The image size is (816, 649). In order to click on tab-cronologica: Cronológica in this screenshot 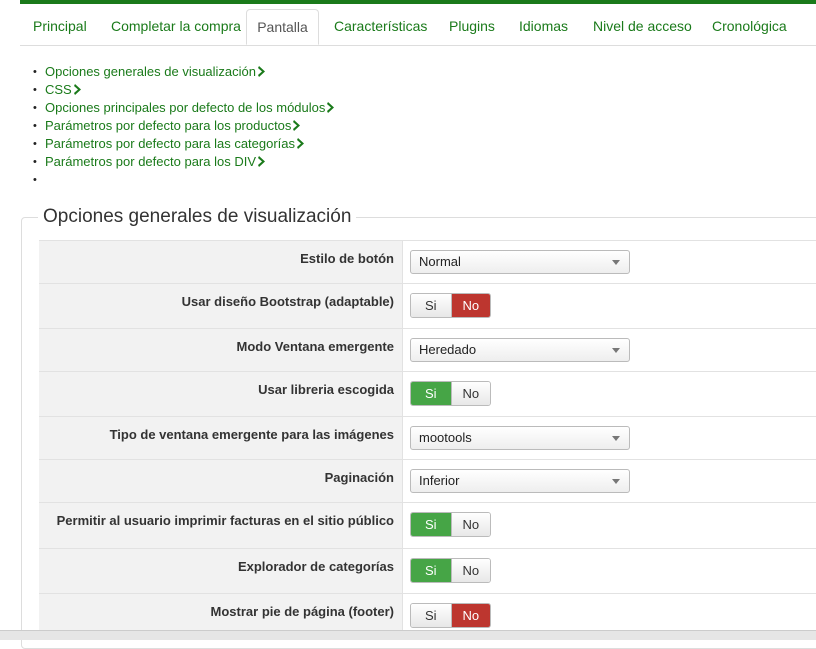, I will do `click(749, 26)`.